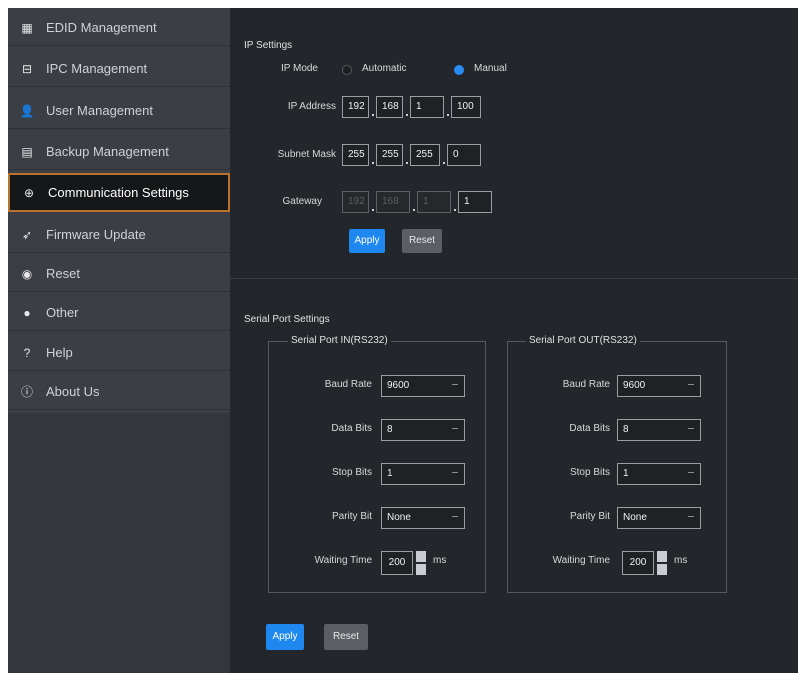 Image resolution: width=798 pixels, height=673 pixels. What do you see at coordinates (423, 430) in the screenshot?
I see `in-data-bits-select: 8` at bounding box center [423, 430].